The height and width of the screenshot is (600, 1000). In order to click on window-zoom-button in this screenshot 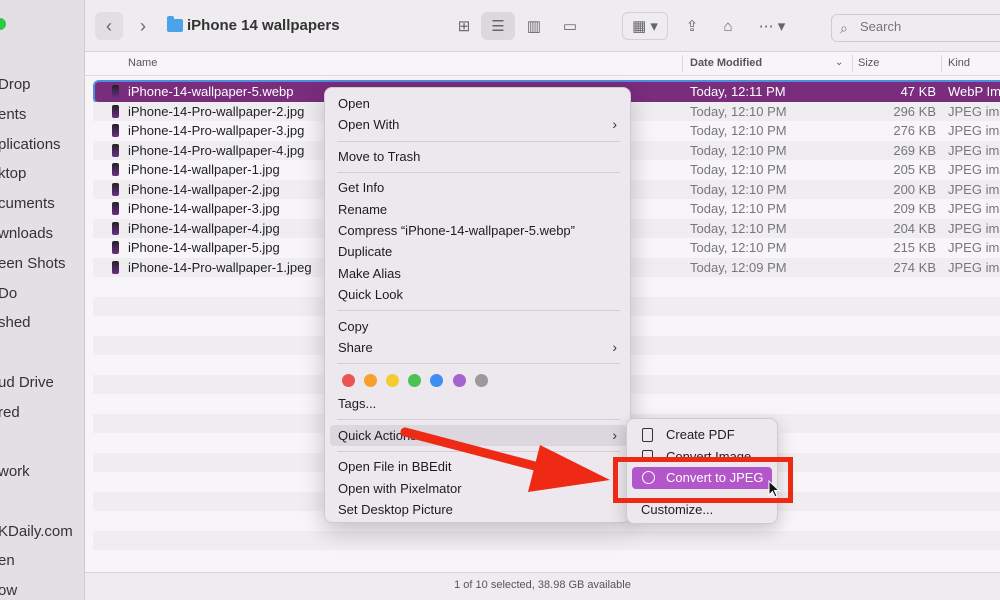, I will do `click(3, 24)`.